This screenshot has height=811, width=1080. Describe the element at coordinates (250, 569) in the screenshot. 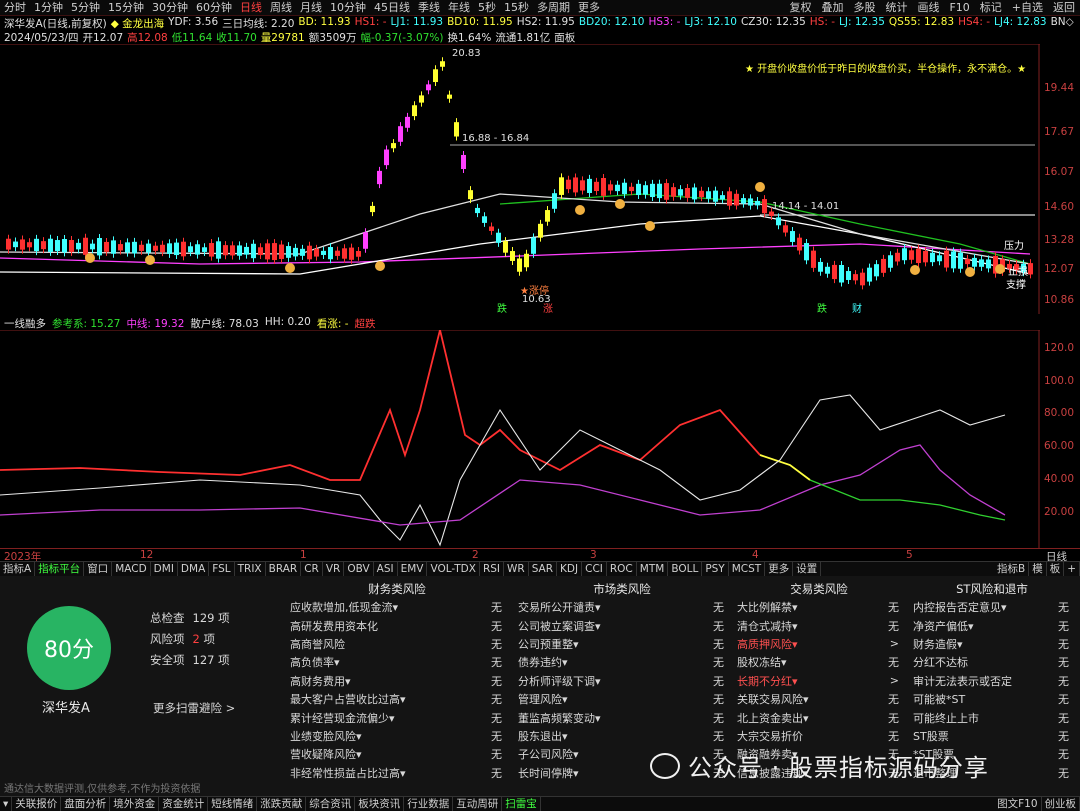

I see `indicator-tab-7: TRIX` at that location.